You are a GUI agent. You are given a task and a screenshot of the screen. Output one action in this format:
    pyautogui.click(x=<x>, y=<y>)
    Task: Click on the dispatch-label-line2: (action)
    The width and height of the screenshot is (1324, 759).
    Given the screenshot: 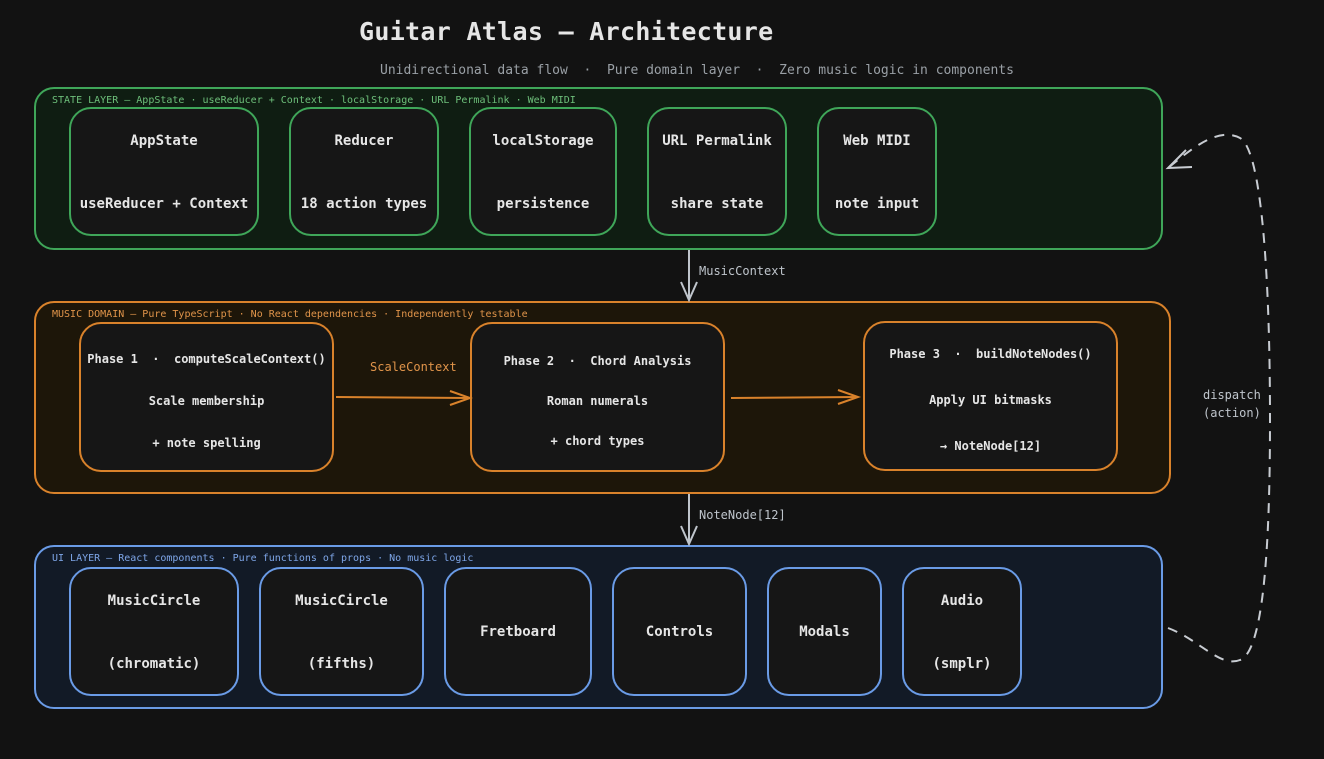 What is the action you would take?
    pyautogui.click(x=1232, y=413)
    